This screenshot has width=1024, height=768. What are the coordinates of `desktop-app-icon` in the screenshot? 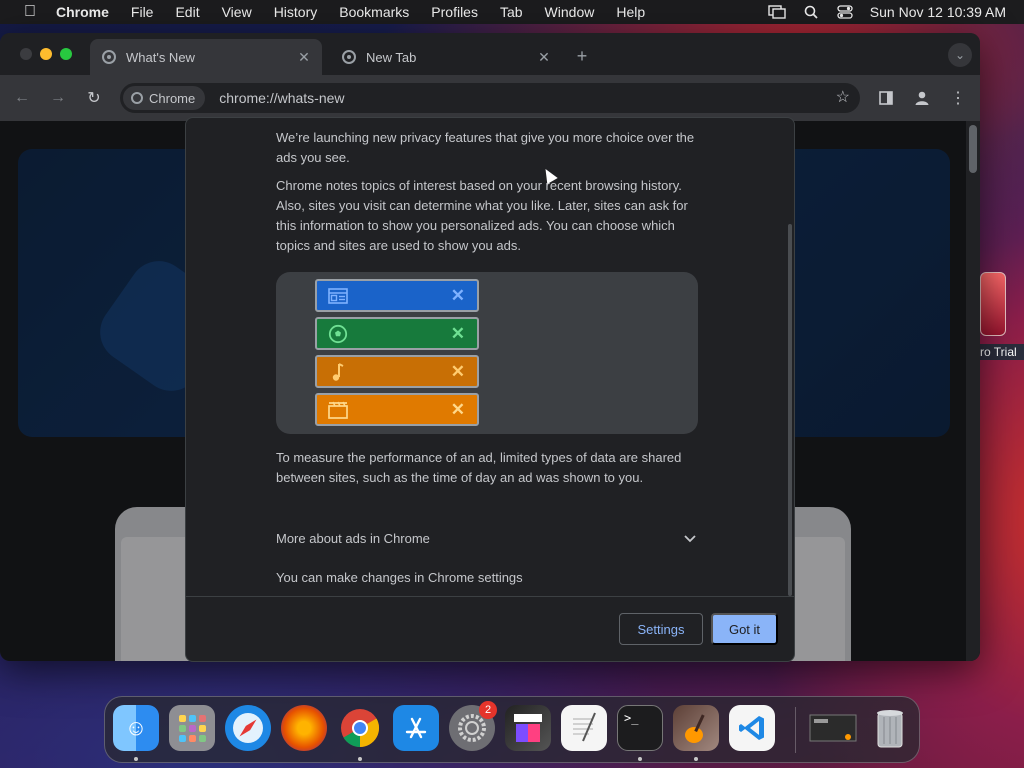 It's located at (994, 306).